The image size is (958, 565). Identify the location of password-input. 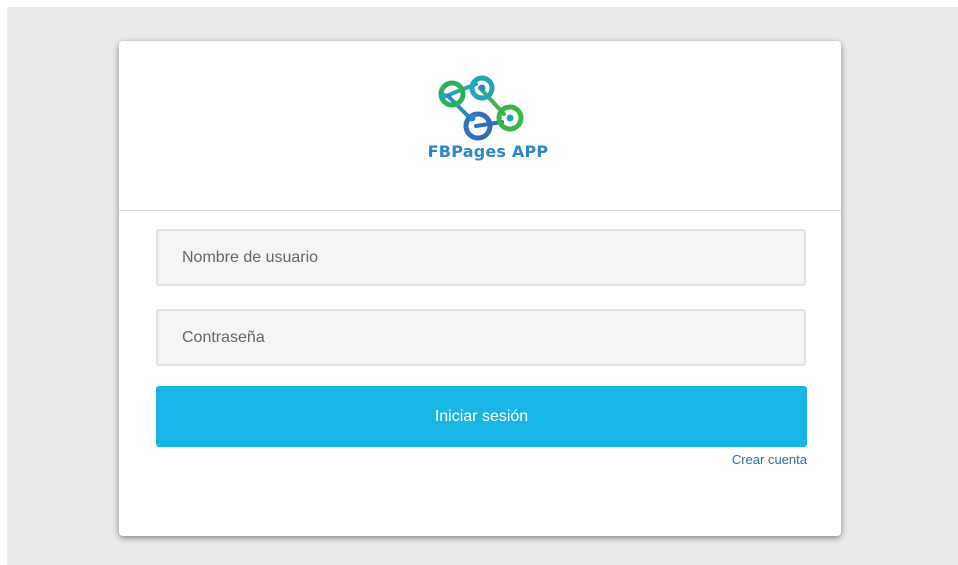
(481, 337).